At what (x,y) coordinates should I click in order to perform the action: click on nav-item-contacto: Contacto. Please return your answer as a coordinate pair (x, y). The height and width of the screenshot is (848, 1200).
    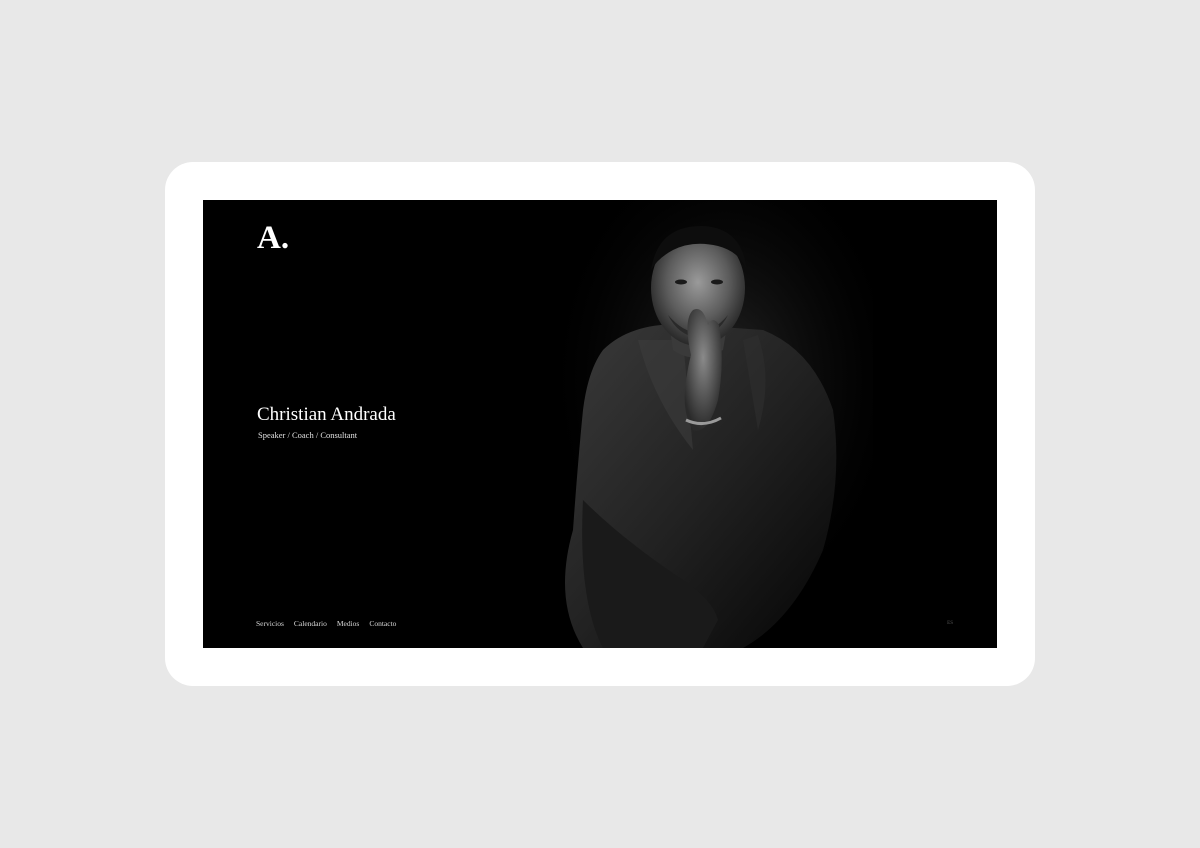
    Looking at the image, I should click on (382, 623).